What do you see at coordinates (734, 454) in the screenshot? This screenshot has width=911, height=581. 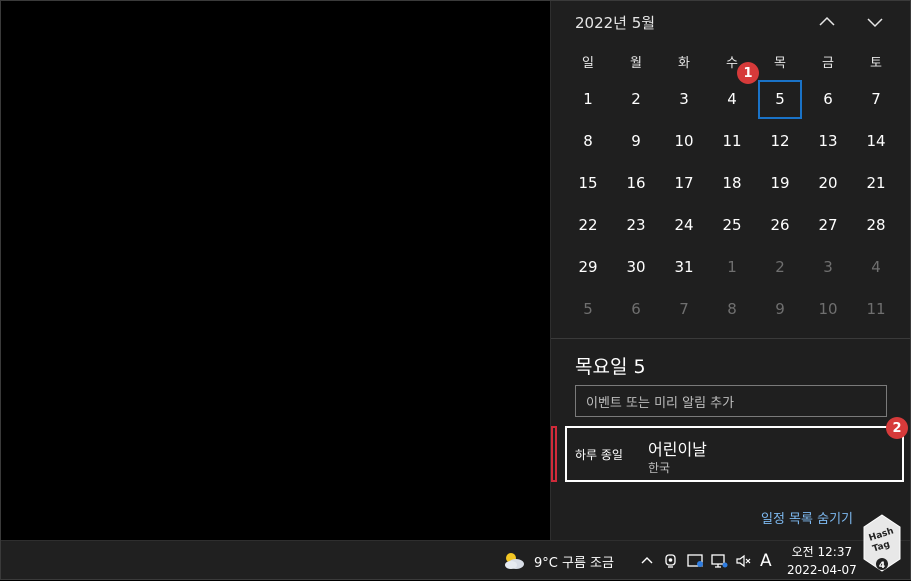 I see `event-card: 하루 종일 어린이날 한국` at bounding box center [734, 454].